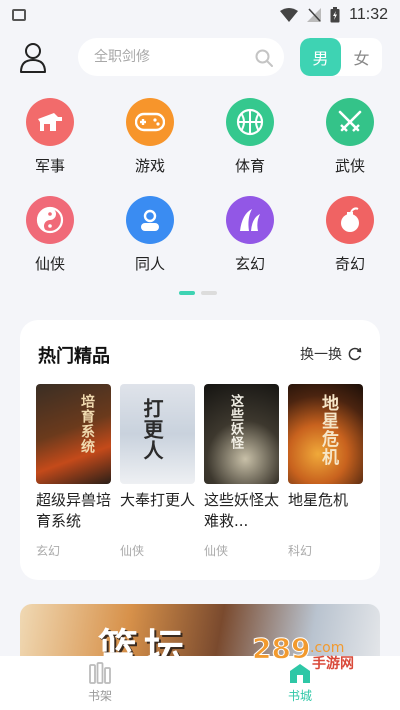 This screenshot has height=710, width=400. I want to click on category-wuxia: 武侠, so click(350, 137).